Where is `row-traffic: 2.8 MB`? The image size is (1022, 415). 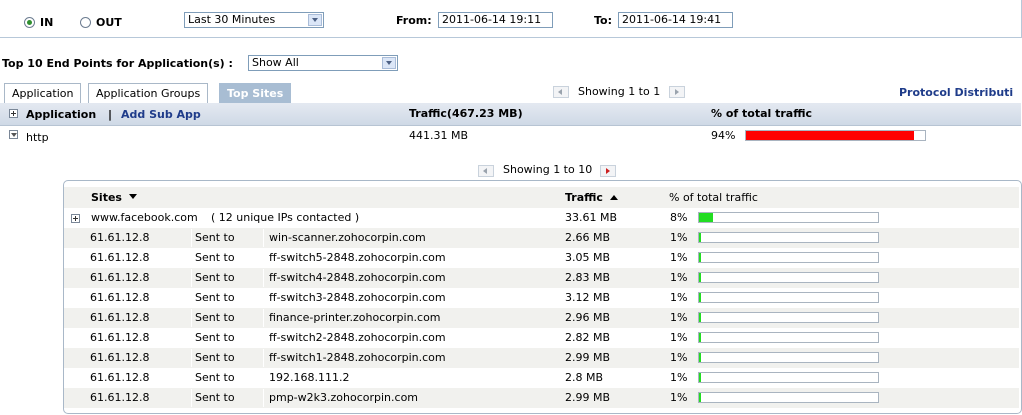 row-traffic: 2.8 MB is located at coordinates (584, 377).